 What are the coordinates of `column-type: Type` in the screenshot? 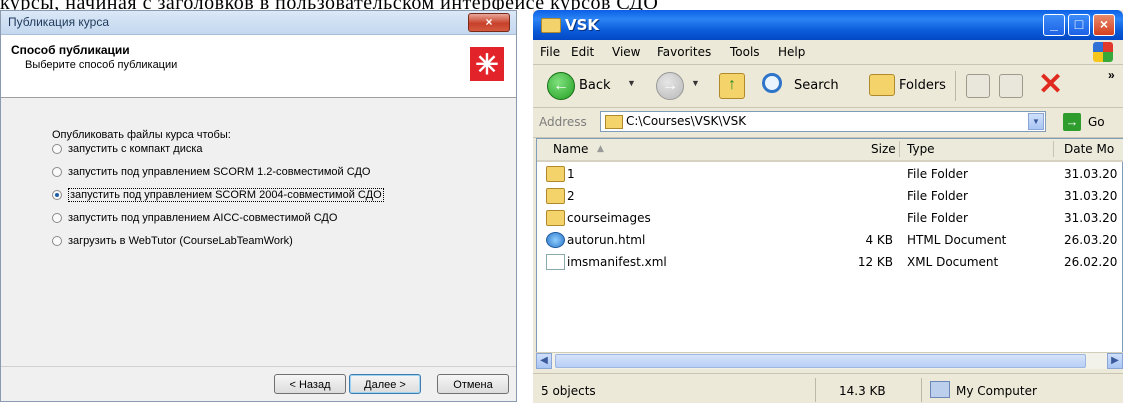 It's located at (921, 149).